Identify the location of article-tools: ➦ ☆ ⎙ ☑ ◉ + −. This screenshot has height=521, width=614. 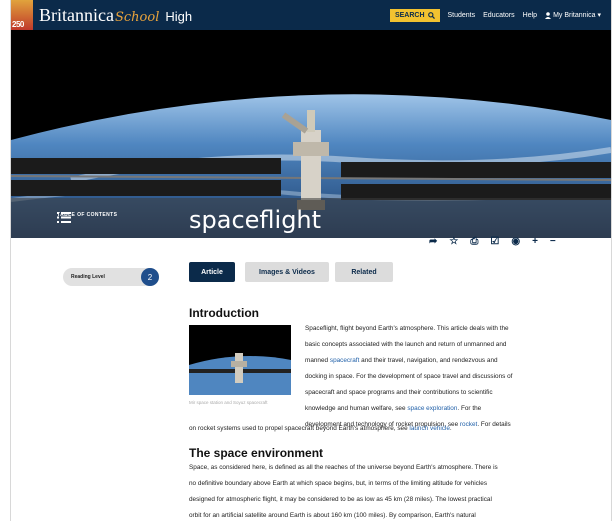
(492, 241).